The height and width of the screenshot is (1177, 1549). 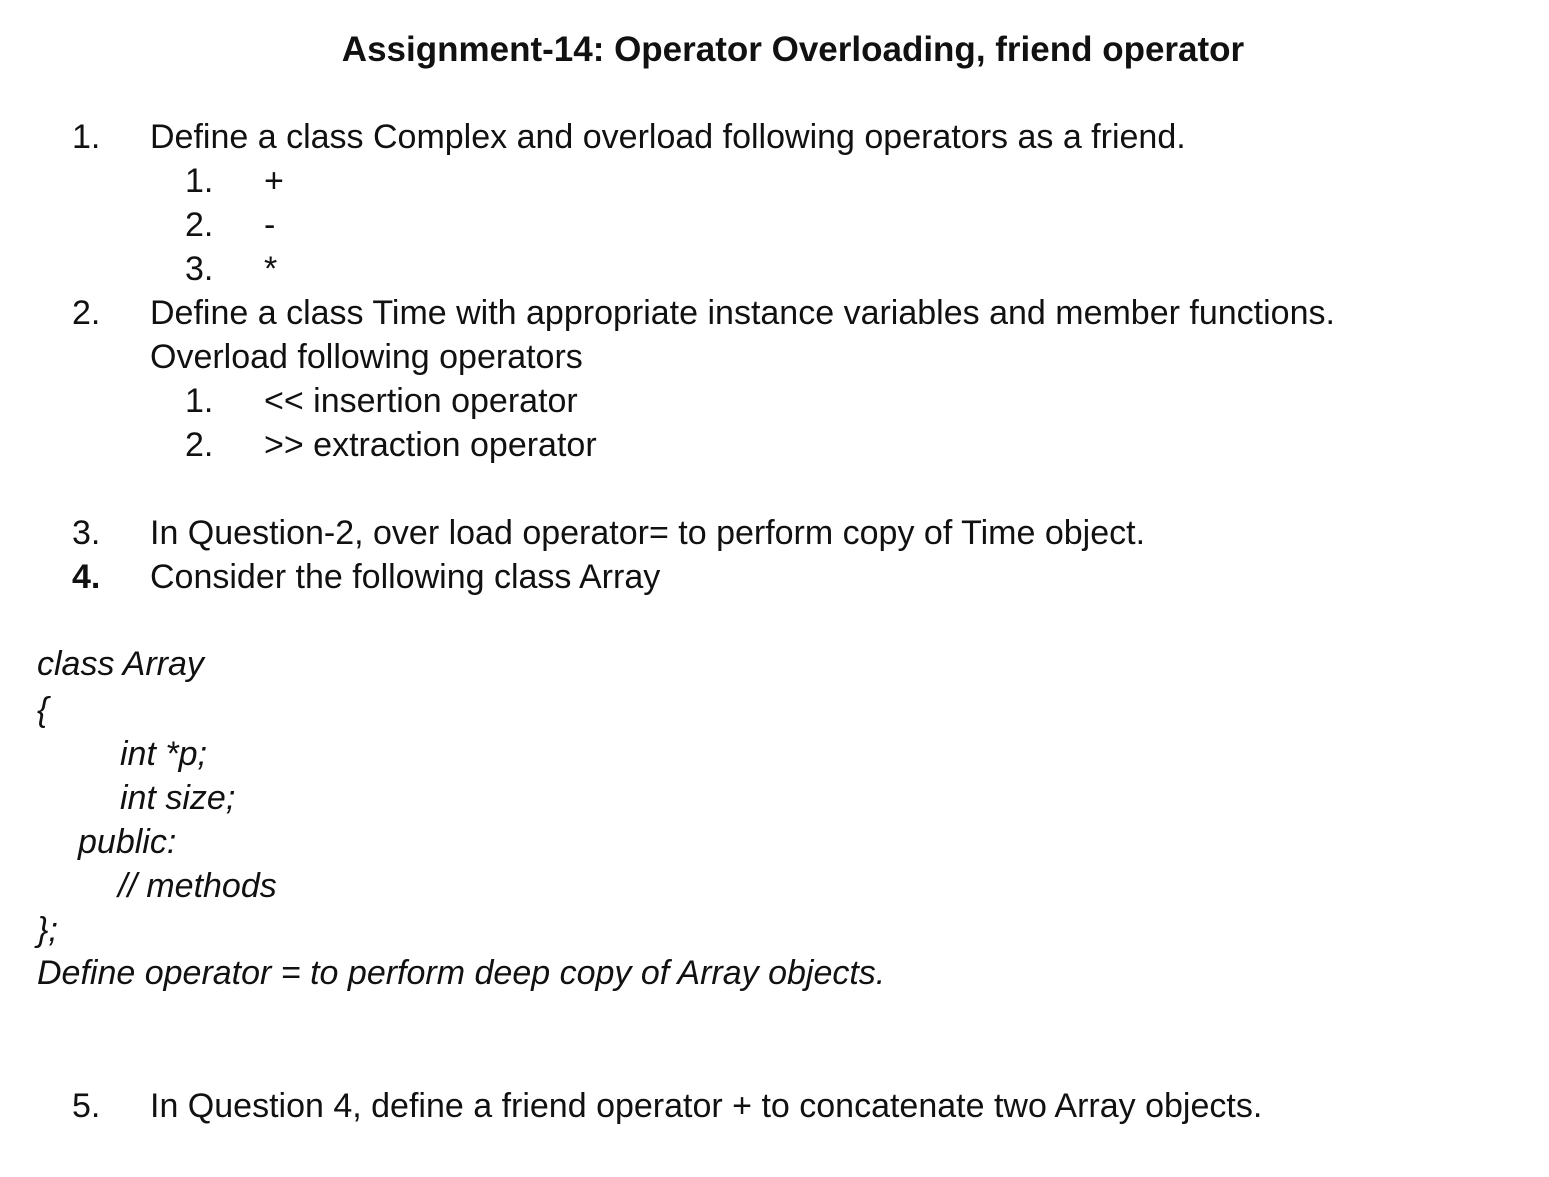 What do you see at coordinates (163, 754) in the screenshot?
I see `code-line-pointer: int *p;` at bounding box center [163, 754].